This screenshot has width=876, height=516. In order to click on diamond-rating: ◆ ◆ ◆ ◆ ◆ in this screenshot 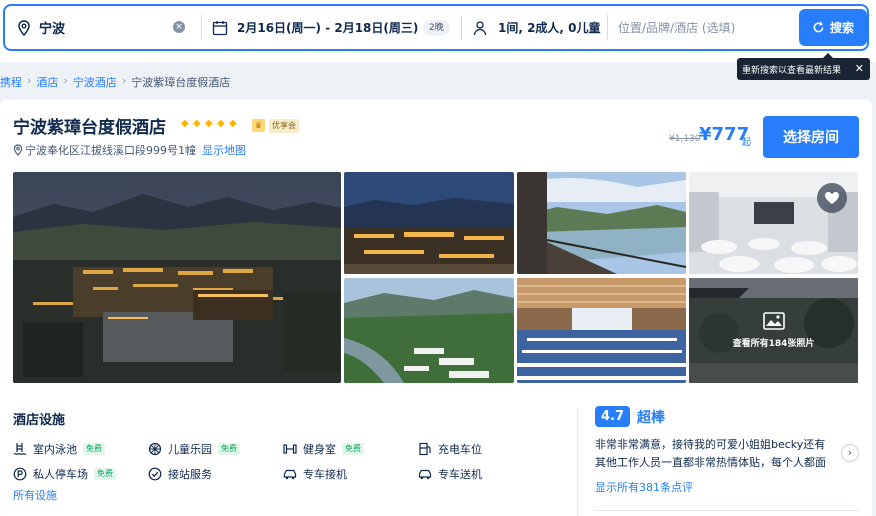, I will do `click(210, 123)`.